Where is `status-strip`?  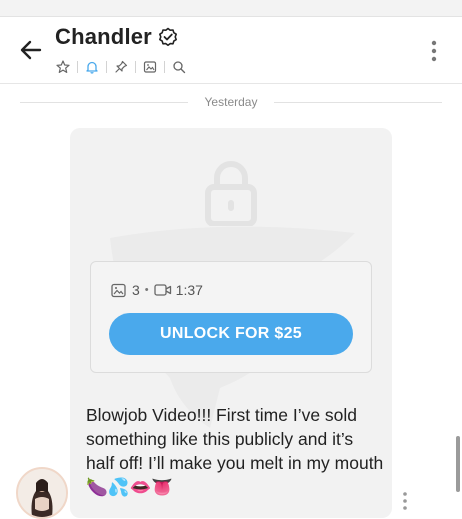 status-strip is located at coordinates (231, 8).